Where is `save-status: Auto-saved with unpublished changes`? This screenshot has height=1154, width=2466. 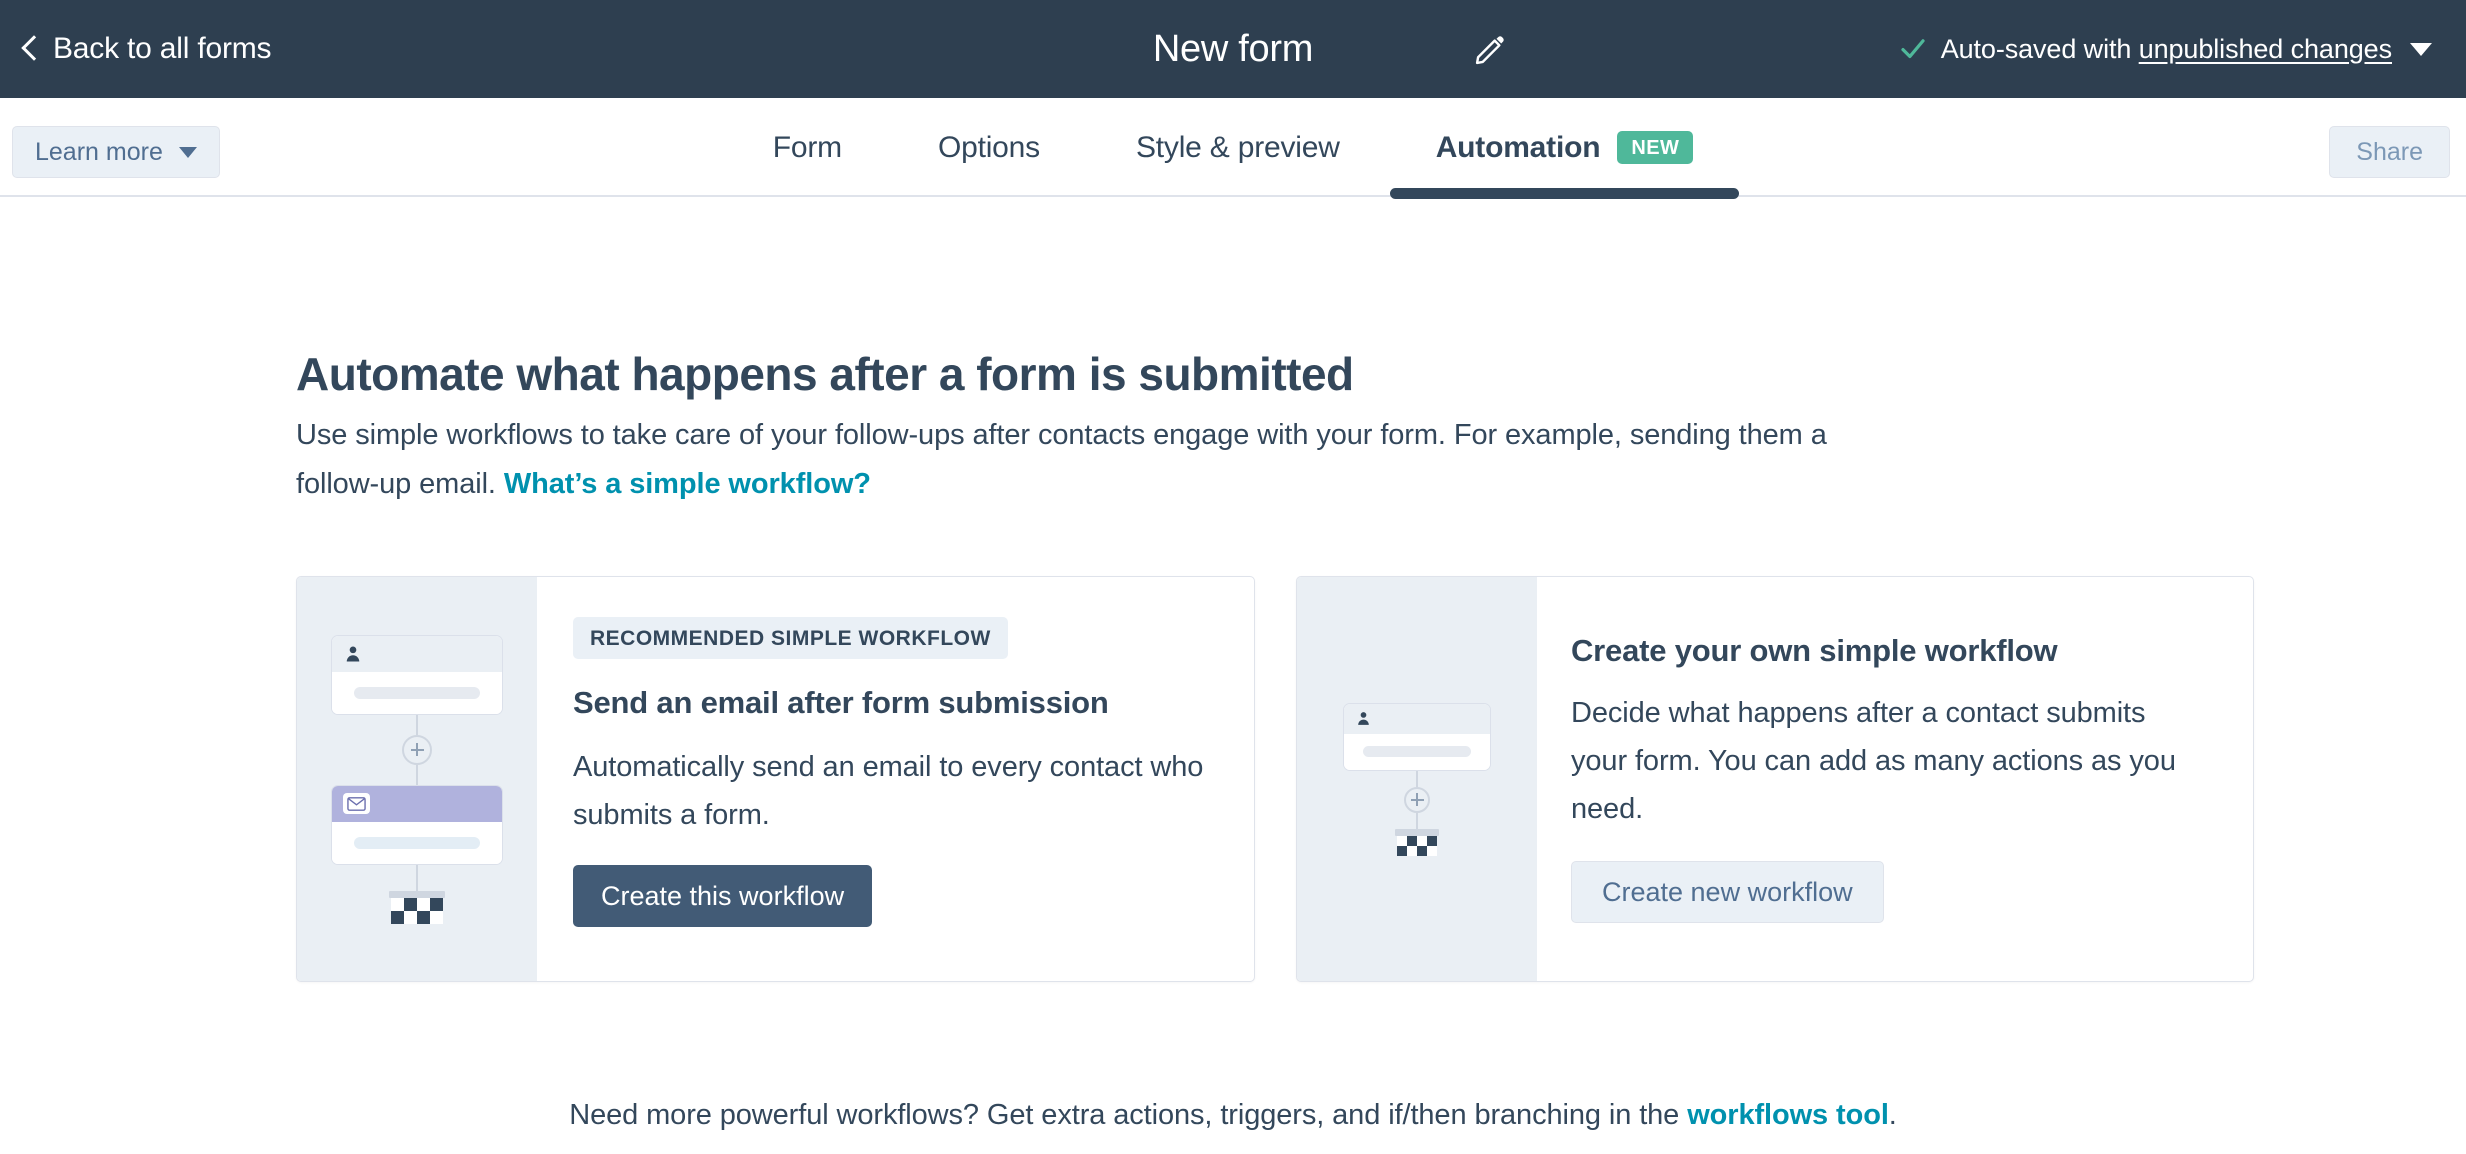 save-status: Auto-saved with unpublished changes is located at coordinates (2165, 49).